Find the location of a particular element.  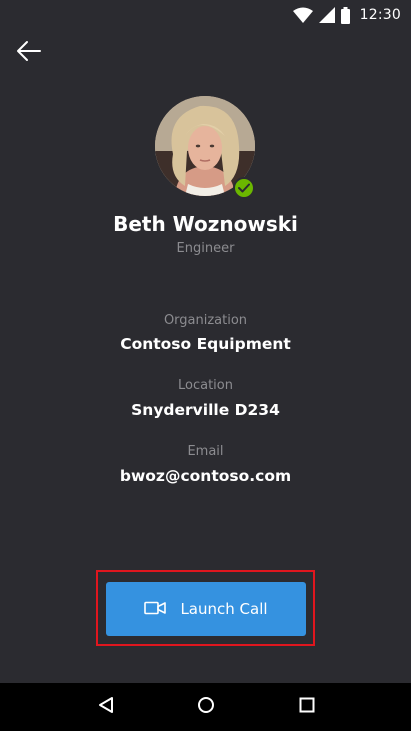

video-camera-icon is located at coordinates (155, 609).